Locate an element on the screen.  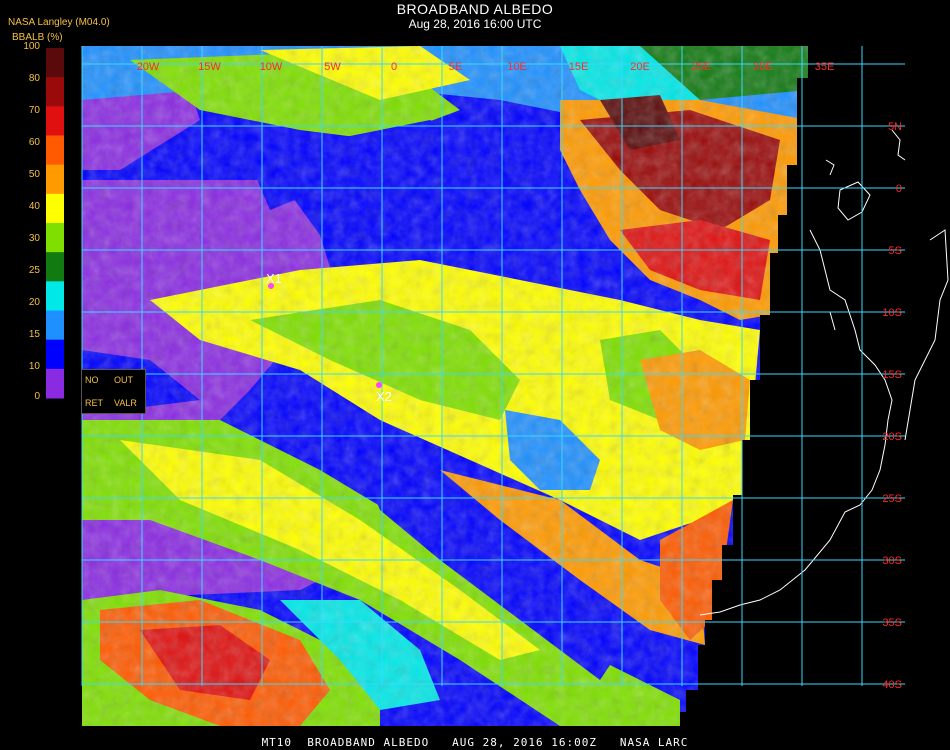
colorbar-tick-label: 20 is located at coordinates (34, 302).